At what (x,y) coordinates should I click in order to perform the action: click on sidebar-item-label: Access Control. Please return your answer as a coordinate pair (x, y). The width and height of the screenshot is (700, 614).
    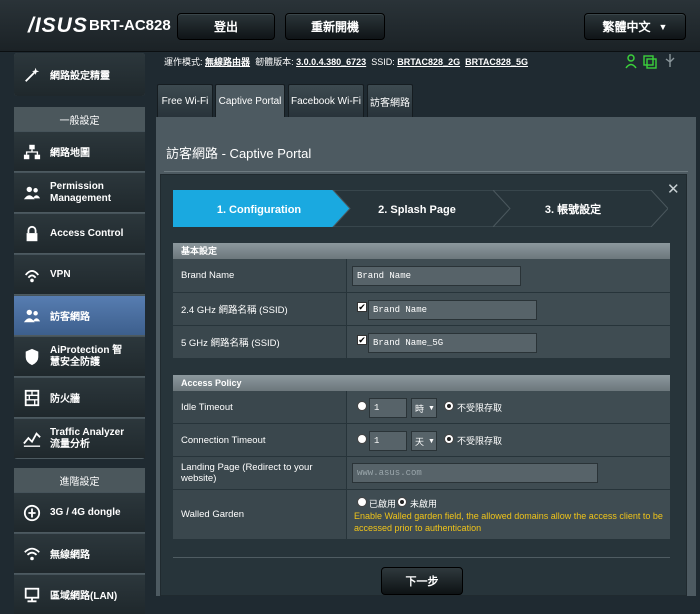
    Looking at the image, I should click on (87, 233).